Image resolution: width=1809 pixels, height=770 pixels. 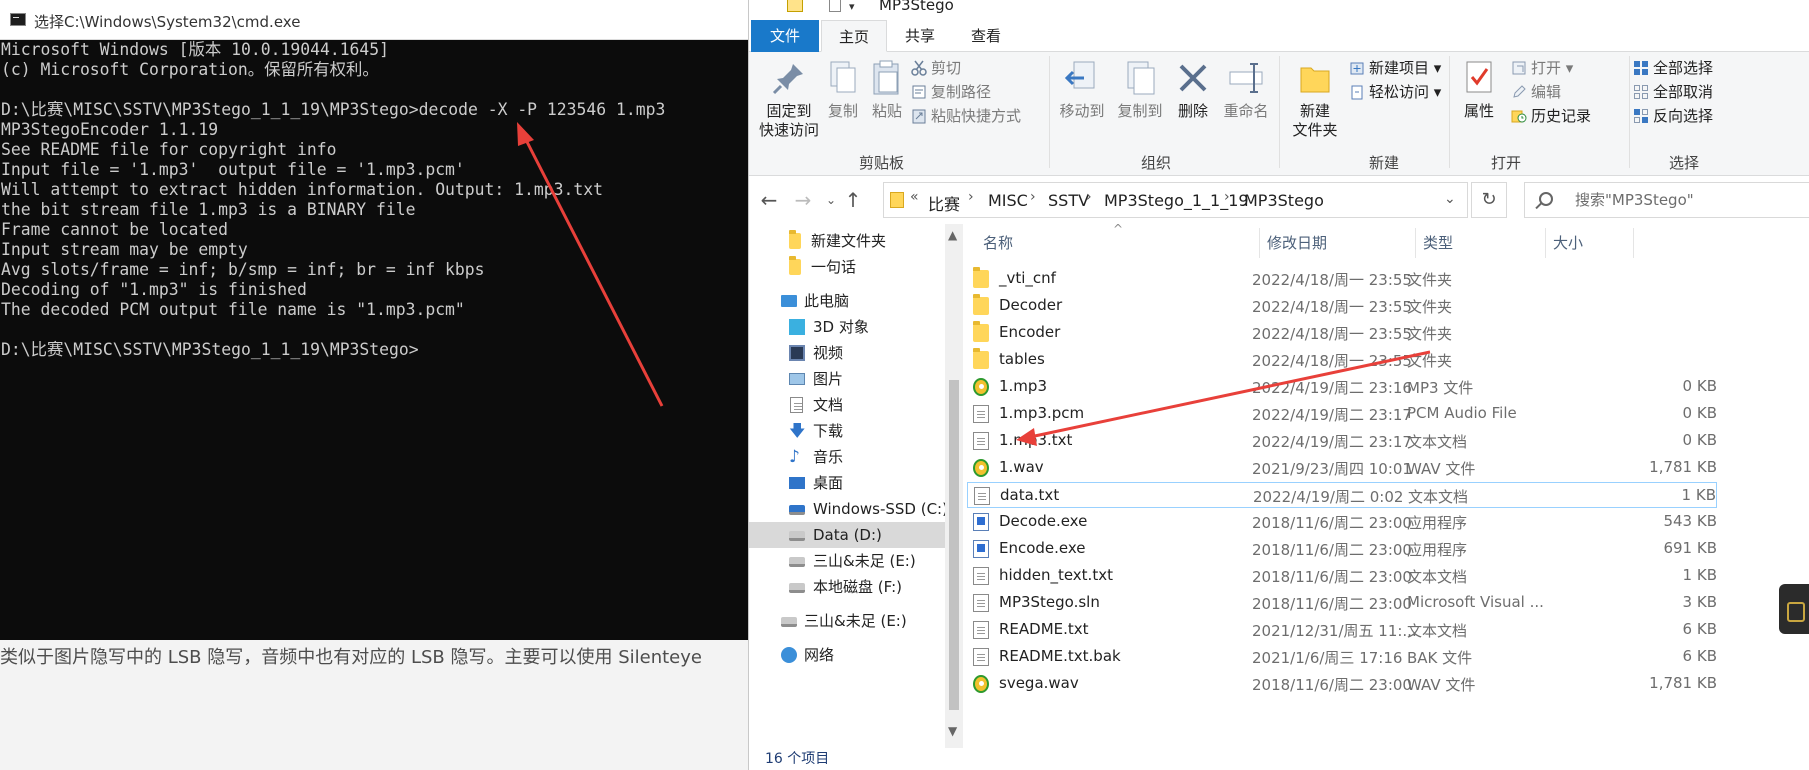 What do you see at coordinates (1542, 68) in the screenshot?
I see `open-button: 打开 ▾` at bounding box center [1542, 68].